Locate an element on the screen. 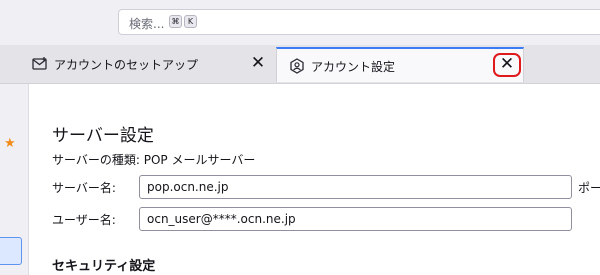 Image resolution: width=600 pixels, height=275 pixels. account-settings-icon is located at coordinates (297, 66).